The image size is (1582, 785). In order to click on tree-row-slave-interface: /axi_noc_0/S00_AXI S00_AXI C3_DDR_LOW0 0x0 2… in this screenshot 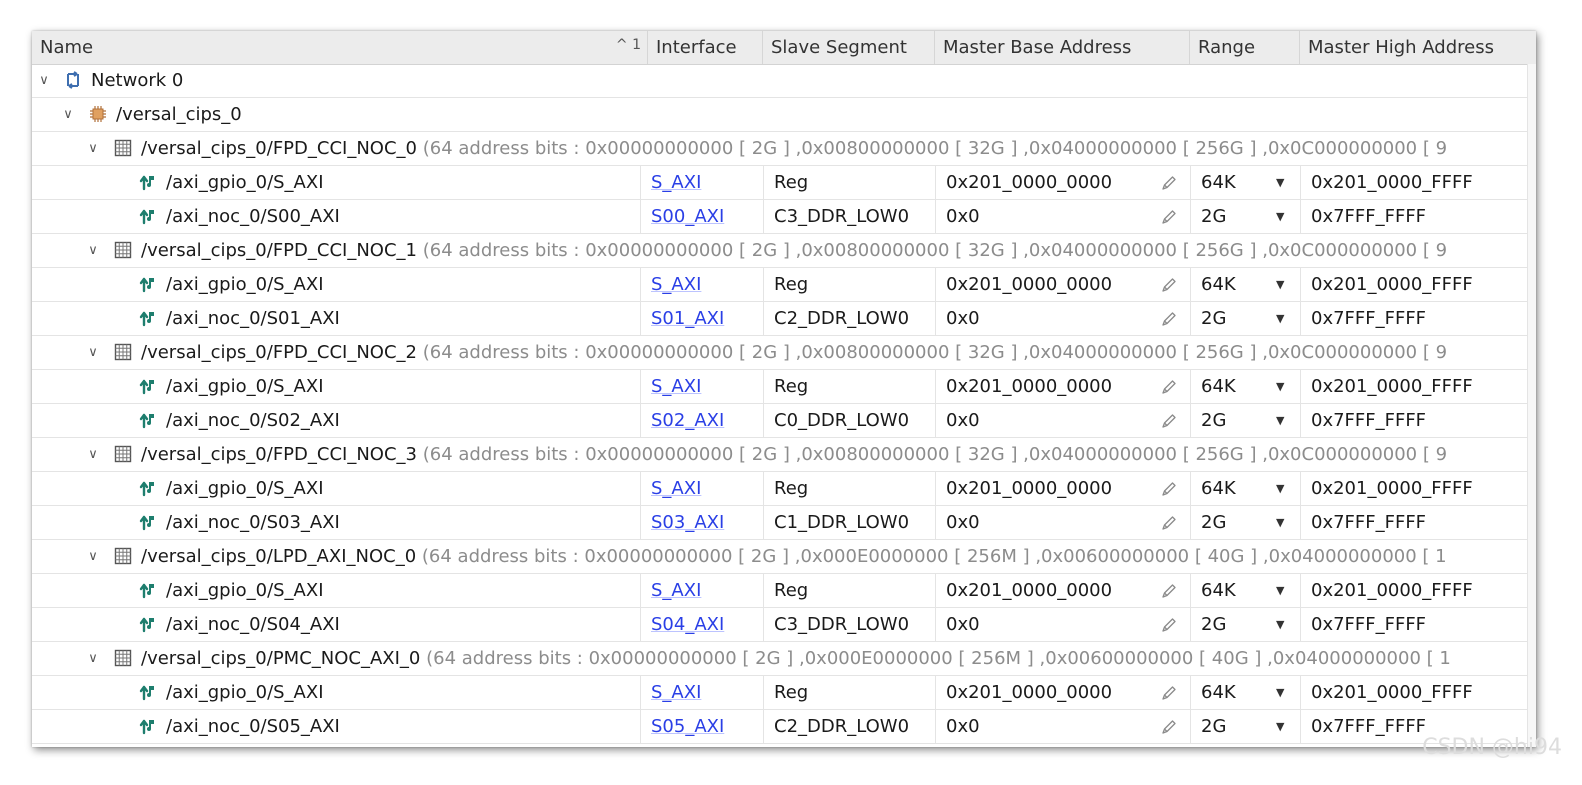, I will do `click(784, 217)`.